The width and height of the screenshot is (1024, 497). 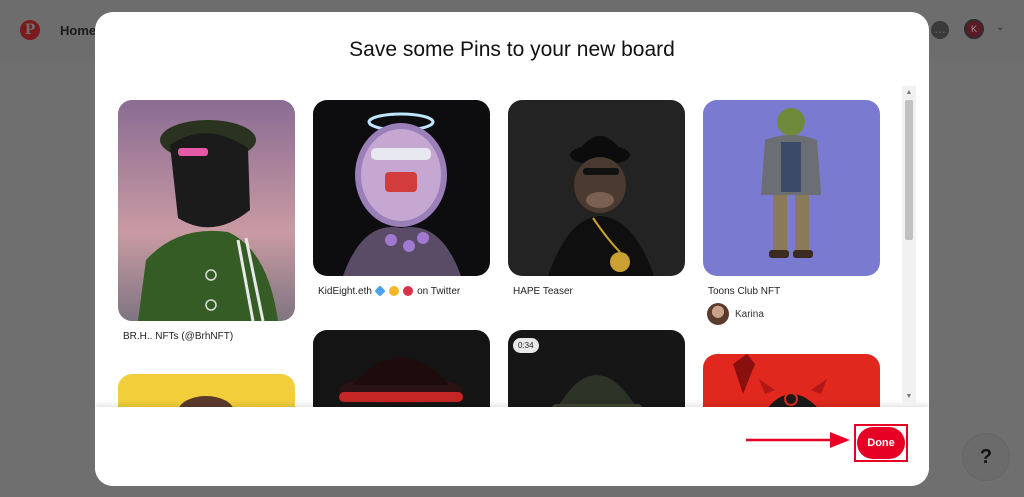 What do you see at coordinates (909, 170) in the screenshot?
I see `scroll-thumb` at bounding box center [909, 170].